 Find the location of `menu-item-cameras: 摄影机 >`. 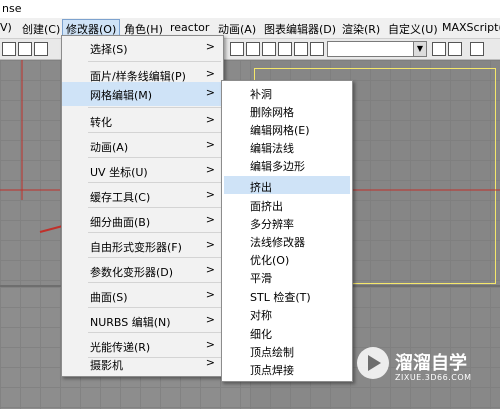

menu-item-cameras: 摄影机 > is located at coordinates (142, 364).